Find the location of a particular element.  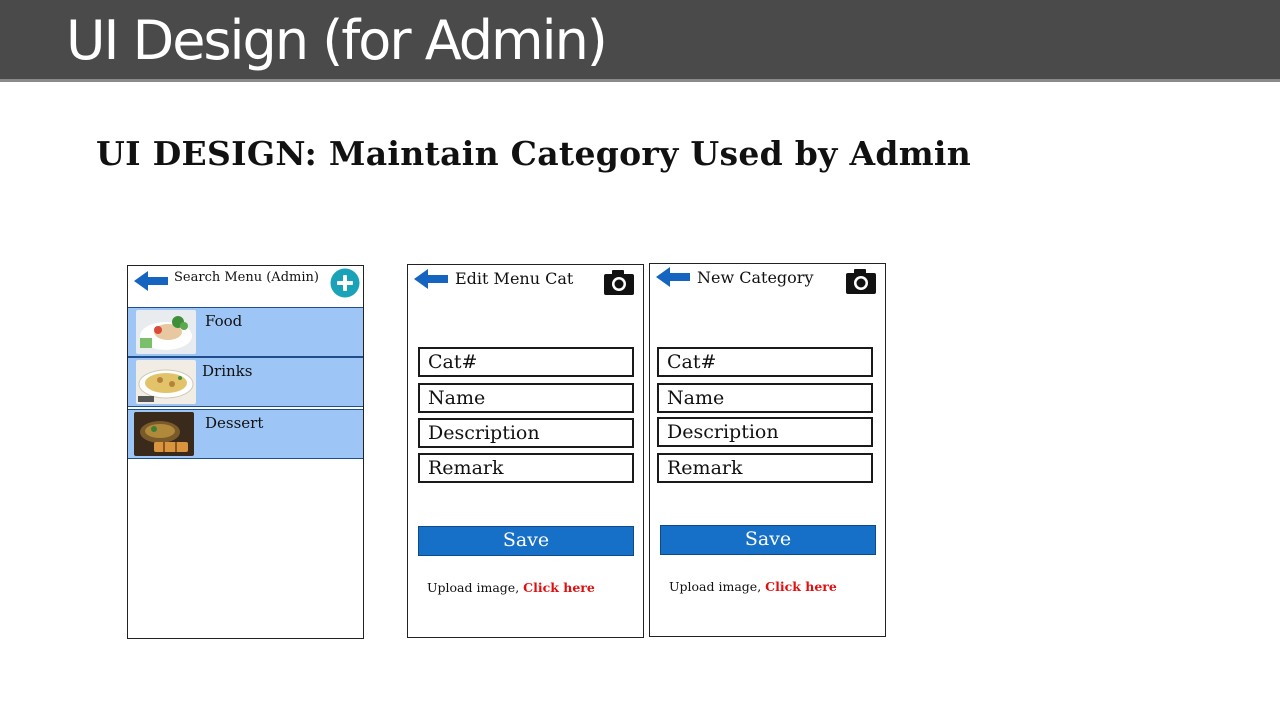

search-menu-screen: Search Menu (Admin) Food Drinks Dessert is located at coordinates (245, 452).